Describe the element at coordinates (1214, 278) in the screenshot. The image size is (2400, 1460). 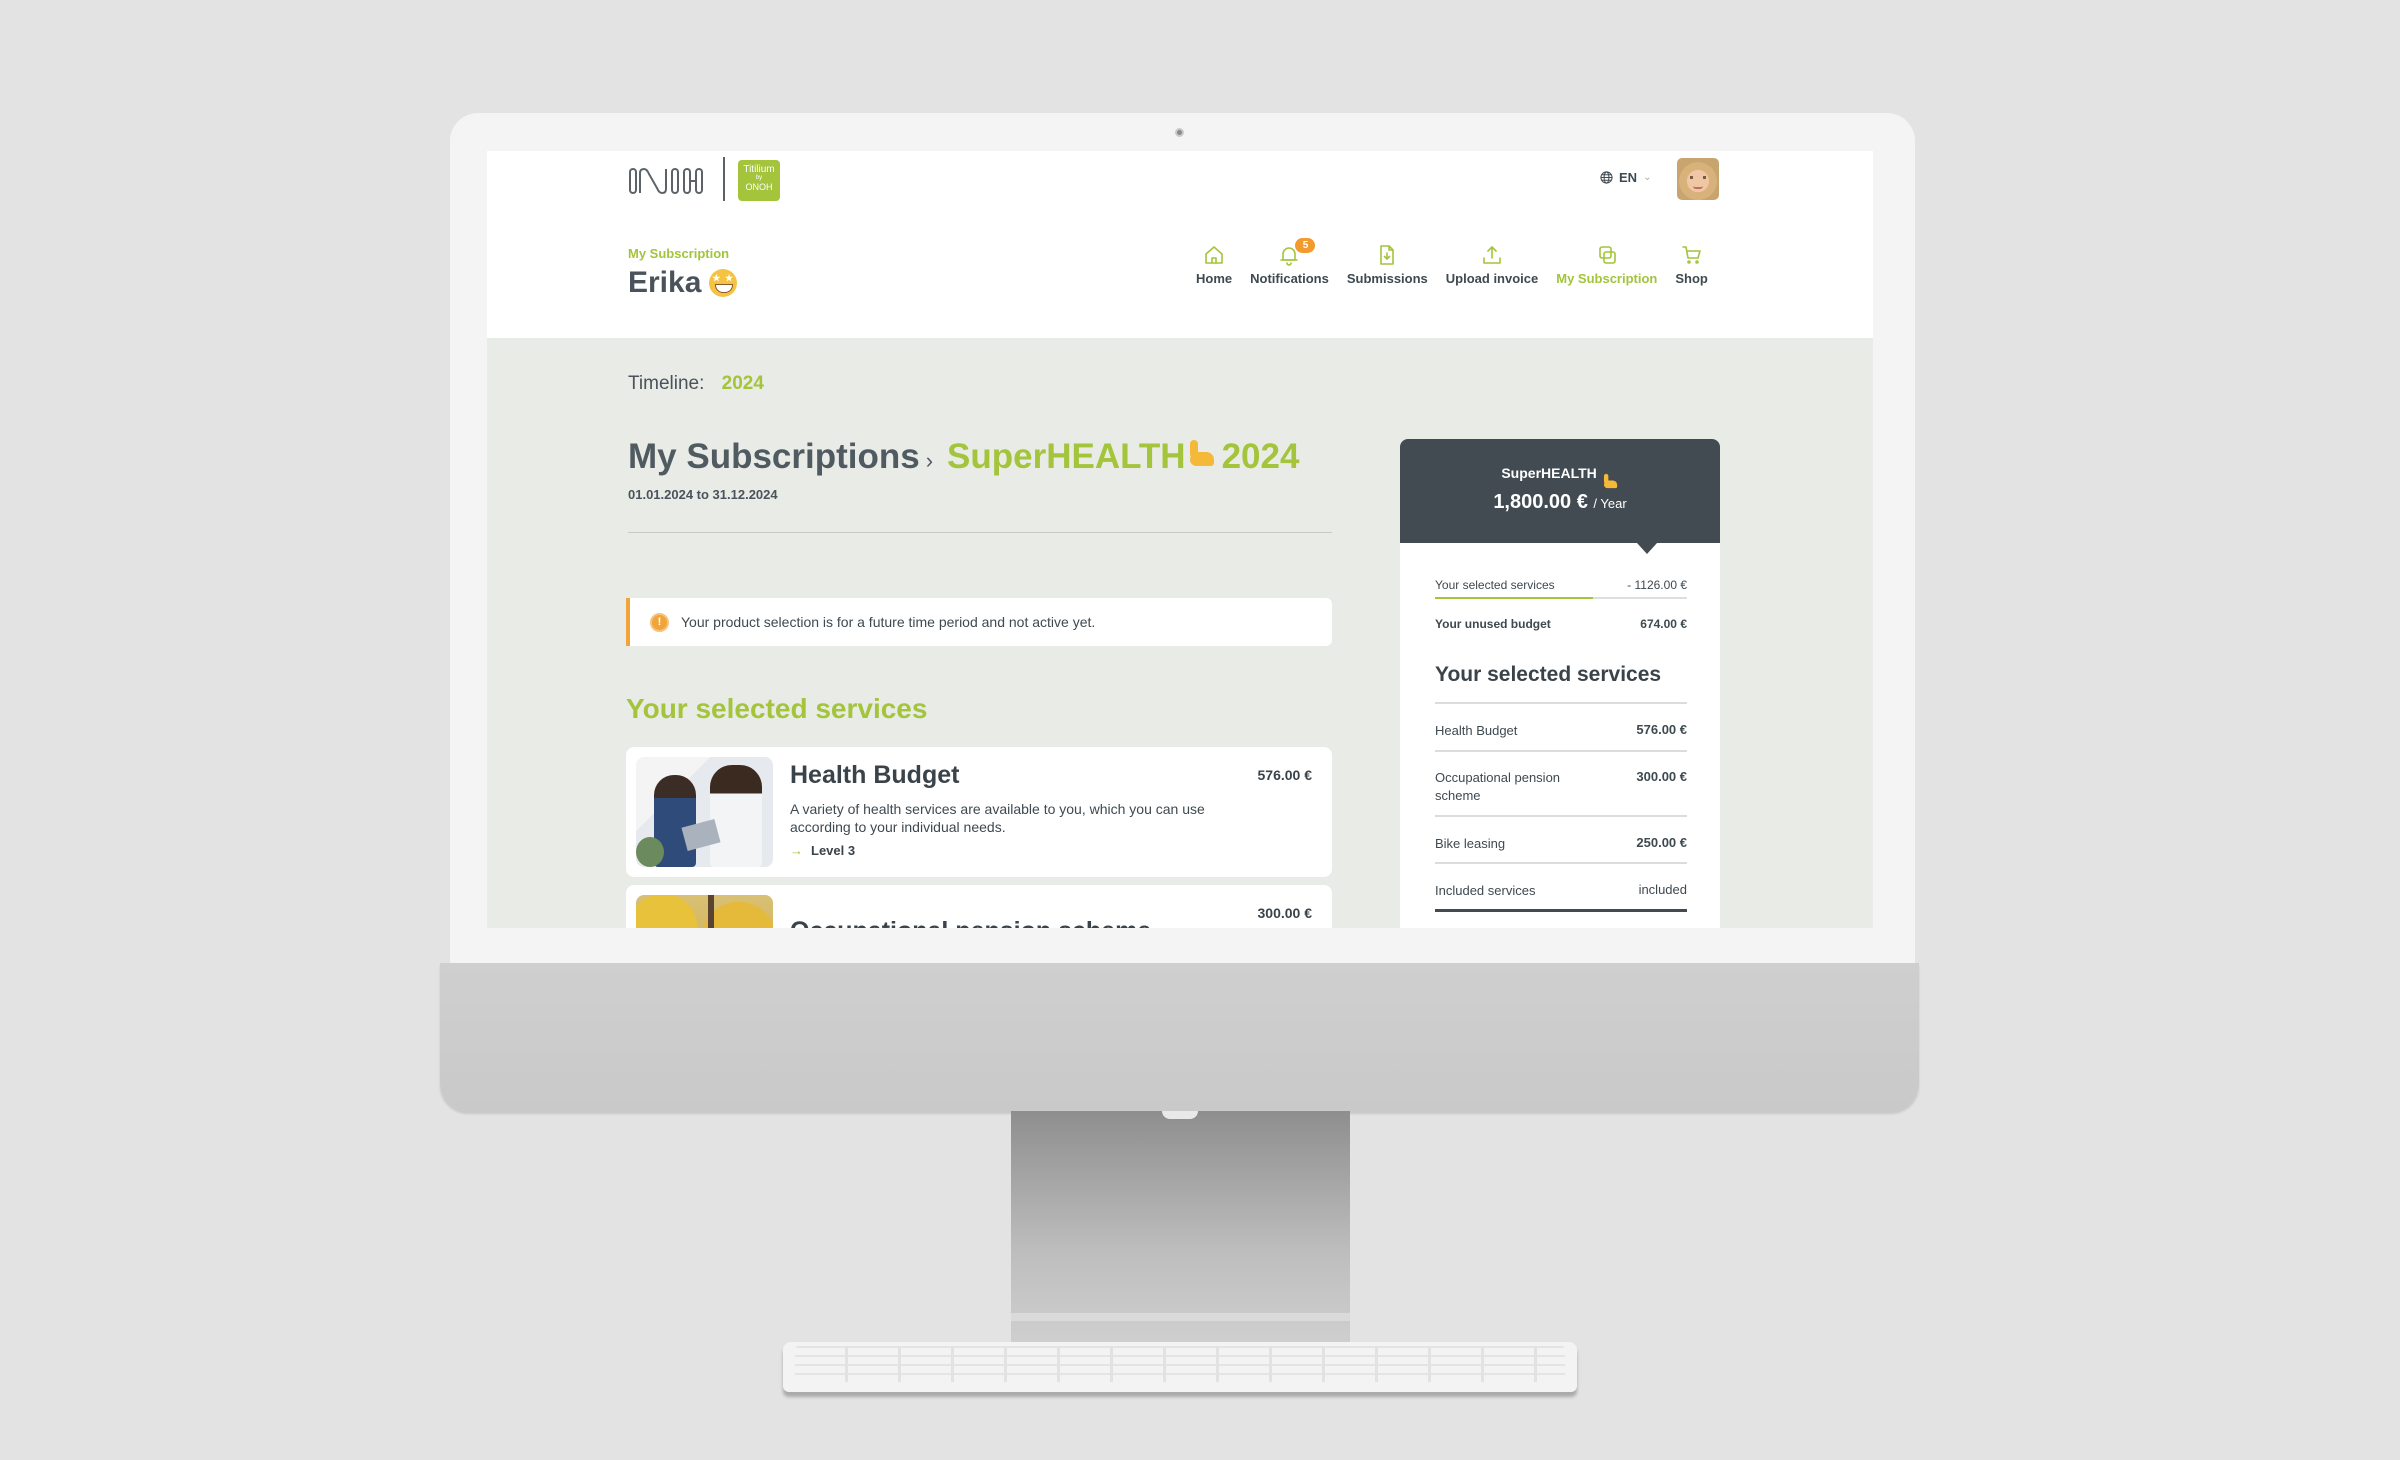
I see `nav-label: Home` at that location.